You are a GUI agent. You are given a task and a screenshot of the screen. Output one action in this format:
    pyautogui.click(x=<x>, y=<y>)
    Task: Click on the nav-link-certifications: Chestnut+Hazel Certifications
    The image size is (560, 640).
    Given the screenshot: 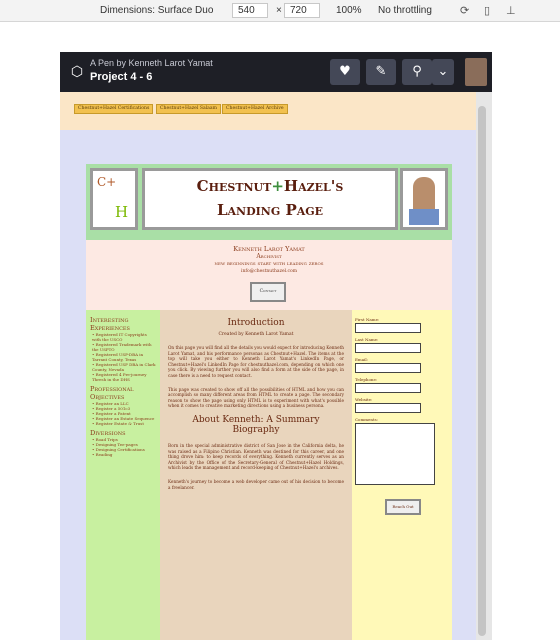 What is the action you would take?
    pyautogui.click(x=114, y=109)
    